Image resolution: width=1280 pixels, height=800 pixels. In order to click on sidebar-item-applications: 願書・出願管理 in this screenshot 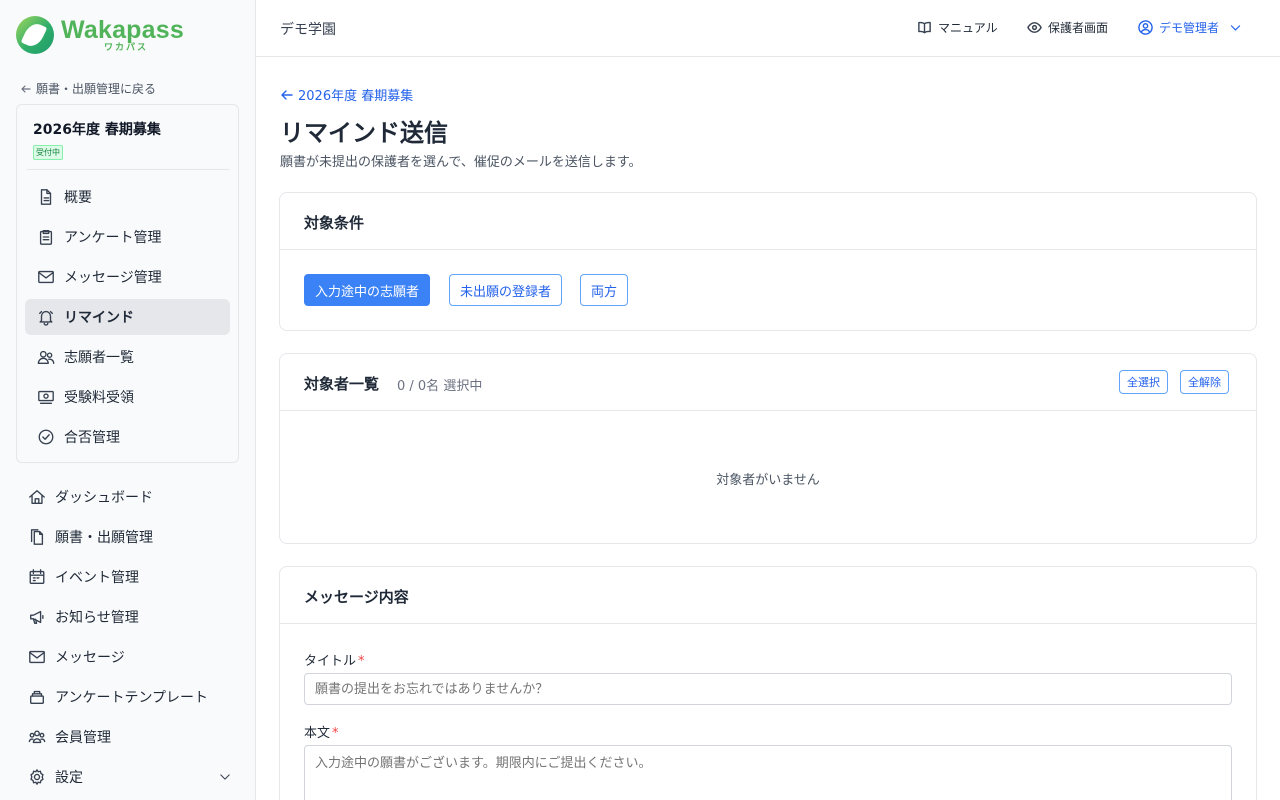, I will do `click(130, 537)`.